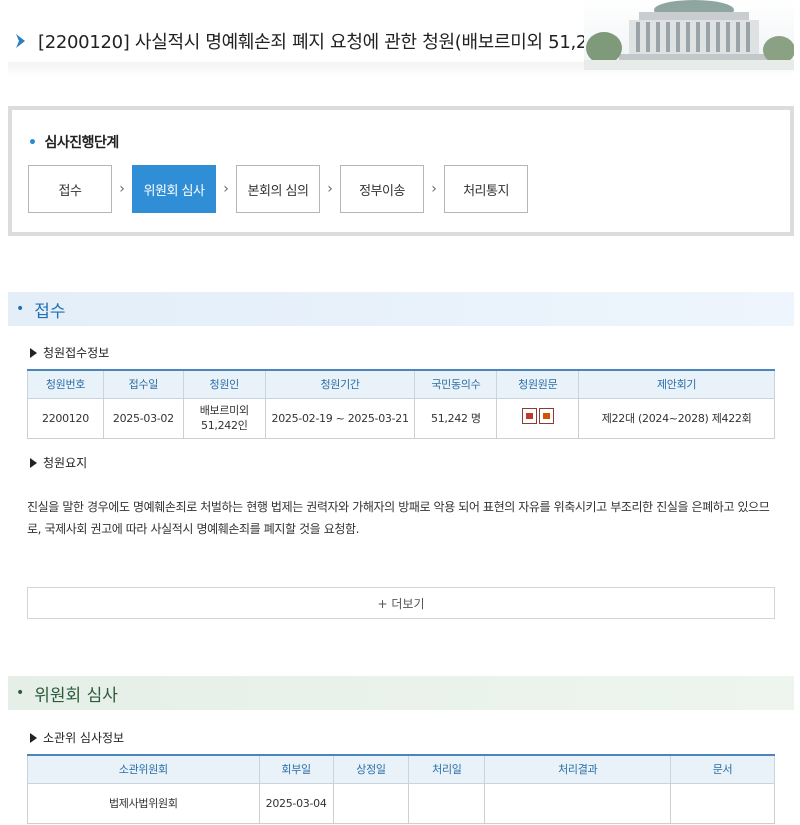 The height and width of the screenshot is (825, 800). What do you see at coordinates (224, 384) in the screenshot?
I see `col-petitioner: 청원인` at bounding box center [224, 384].